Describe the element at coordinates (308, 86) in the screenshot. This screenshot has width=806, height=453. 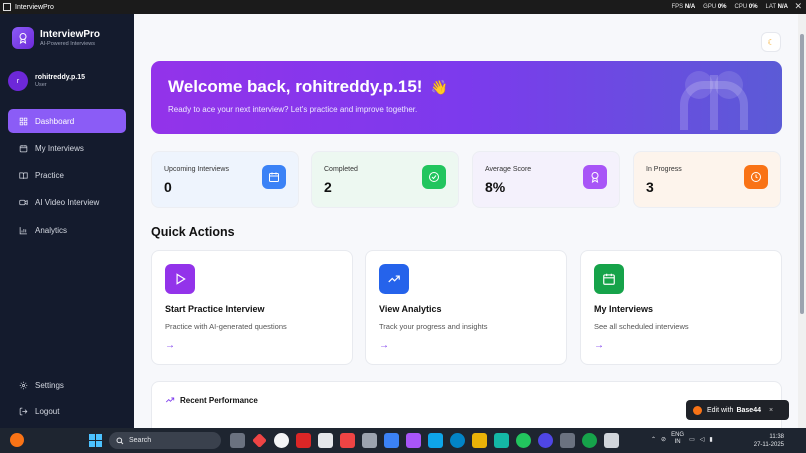
I see `welcome-title: Welcome back, rohitreddy.p.15! 👋` at that location.